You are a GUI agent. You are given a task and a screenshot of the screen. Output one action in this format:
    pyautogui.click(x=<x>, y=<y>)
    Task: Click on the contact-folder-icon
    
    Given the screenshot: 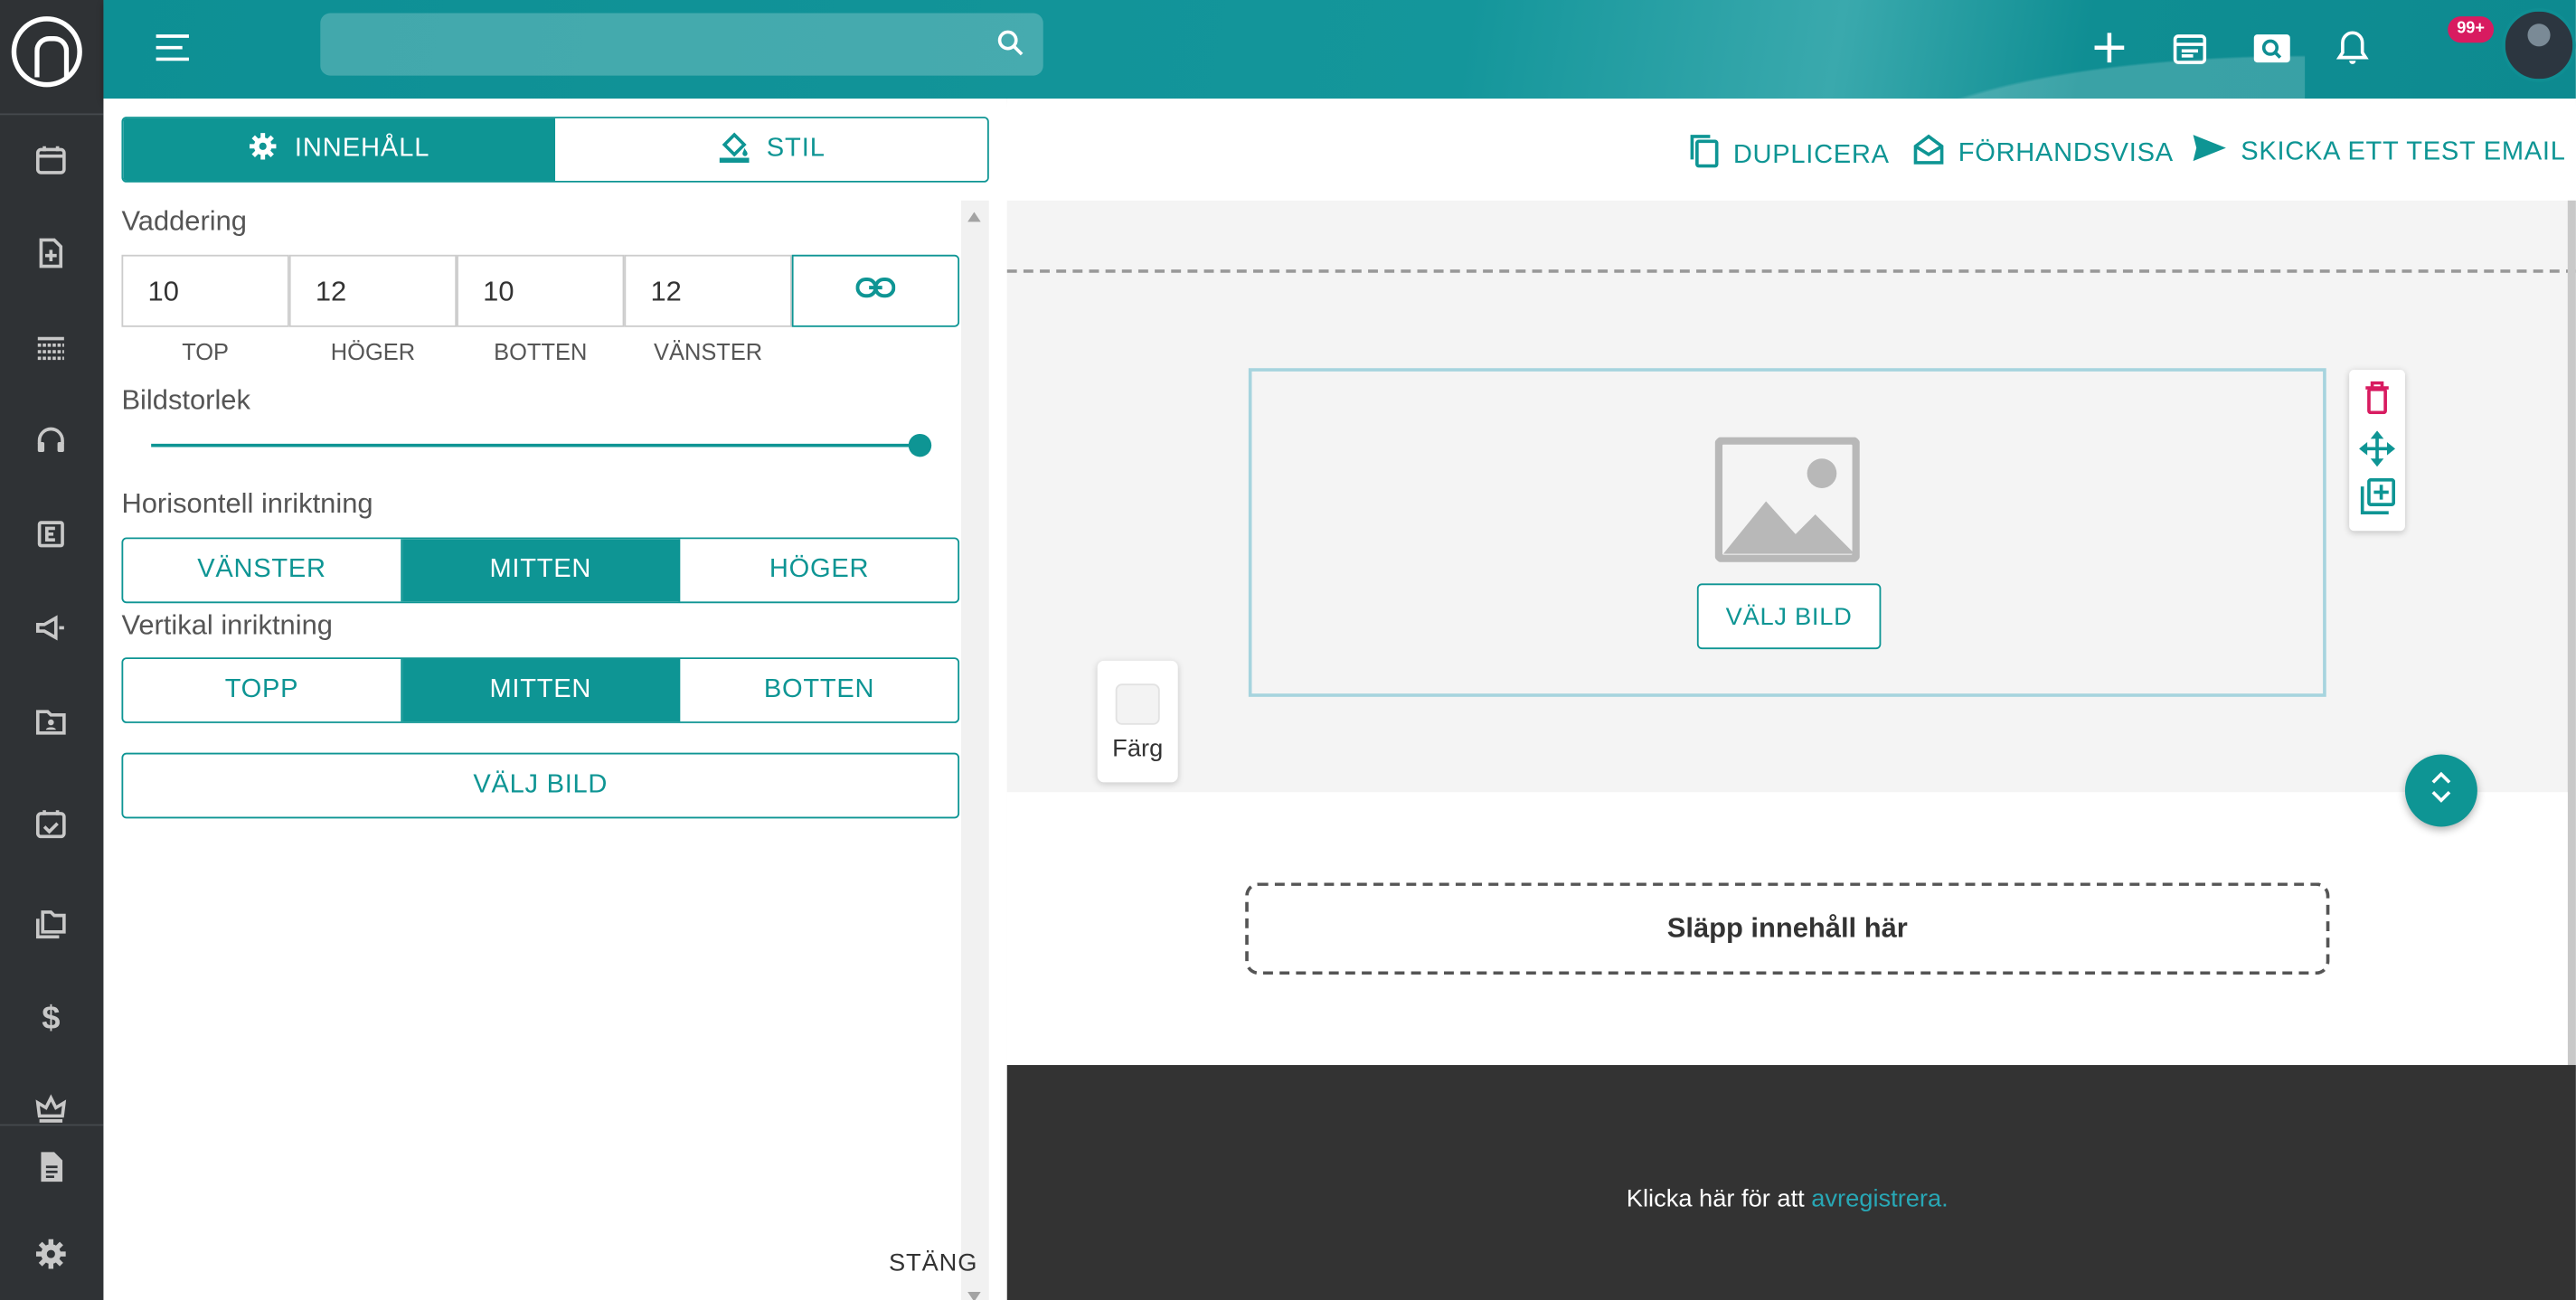 What is the action you would take?
    pyautogui.click(x=51, y=721)
    